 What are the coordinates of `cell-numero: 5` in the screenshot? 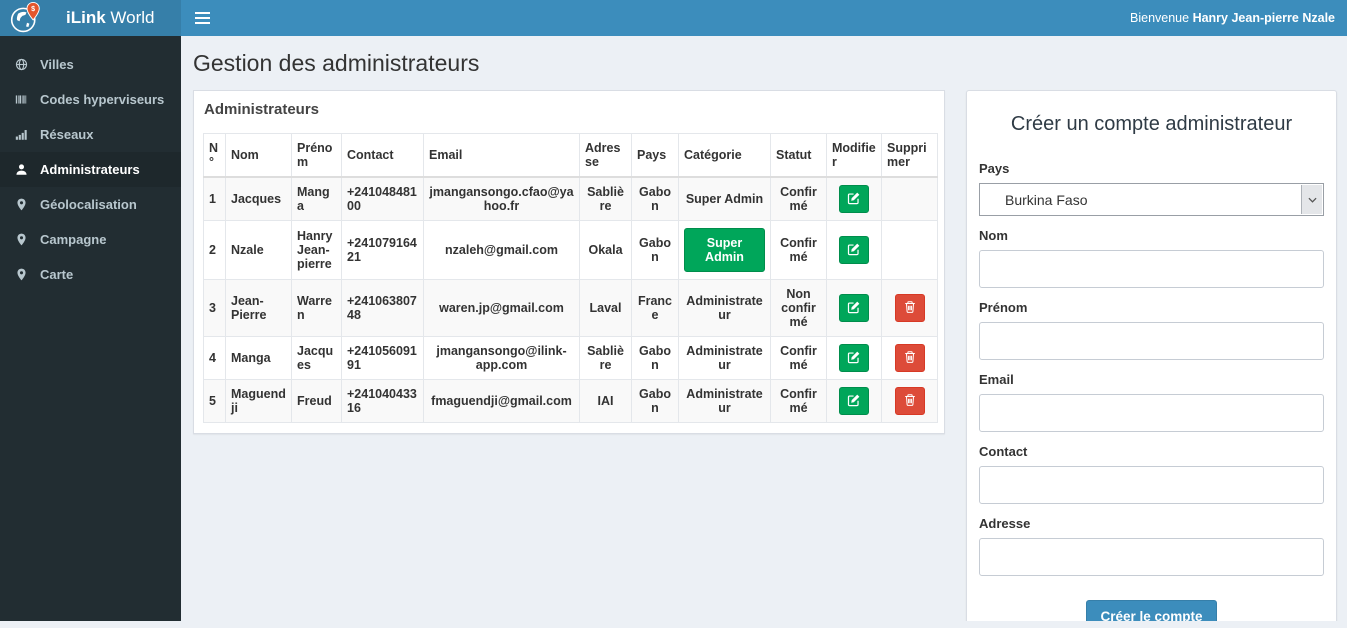 It's located at (214, 401).